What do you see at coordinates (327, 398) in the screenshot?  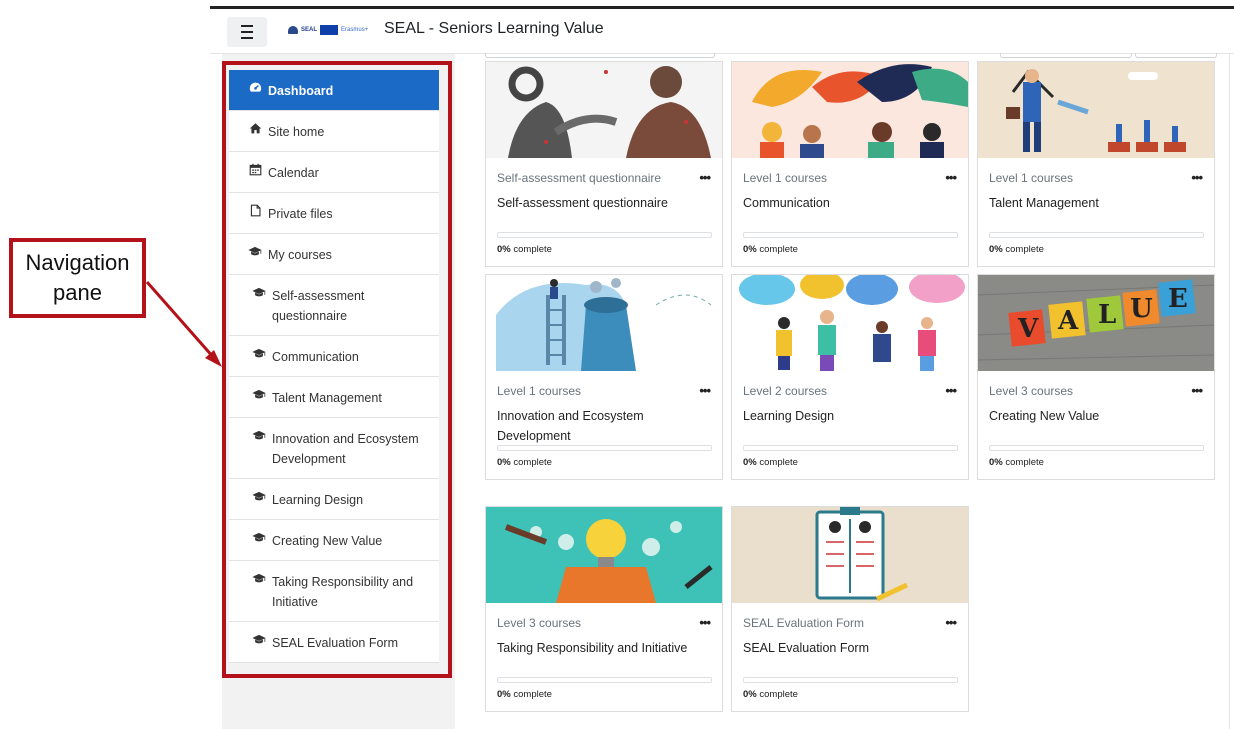 I see `nav-item-label: Talent Management` at bounding box center [327, 398].